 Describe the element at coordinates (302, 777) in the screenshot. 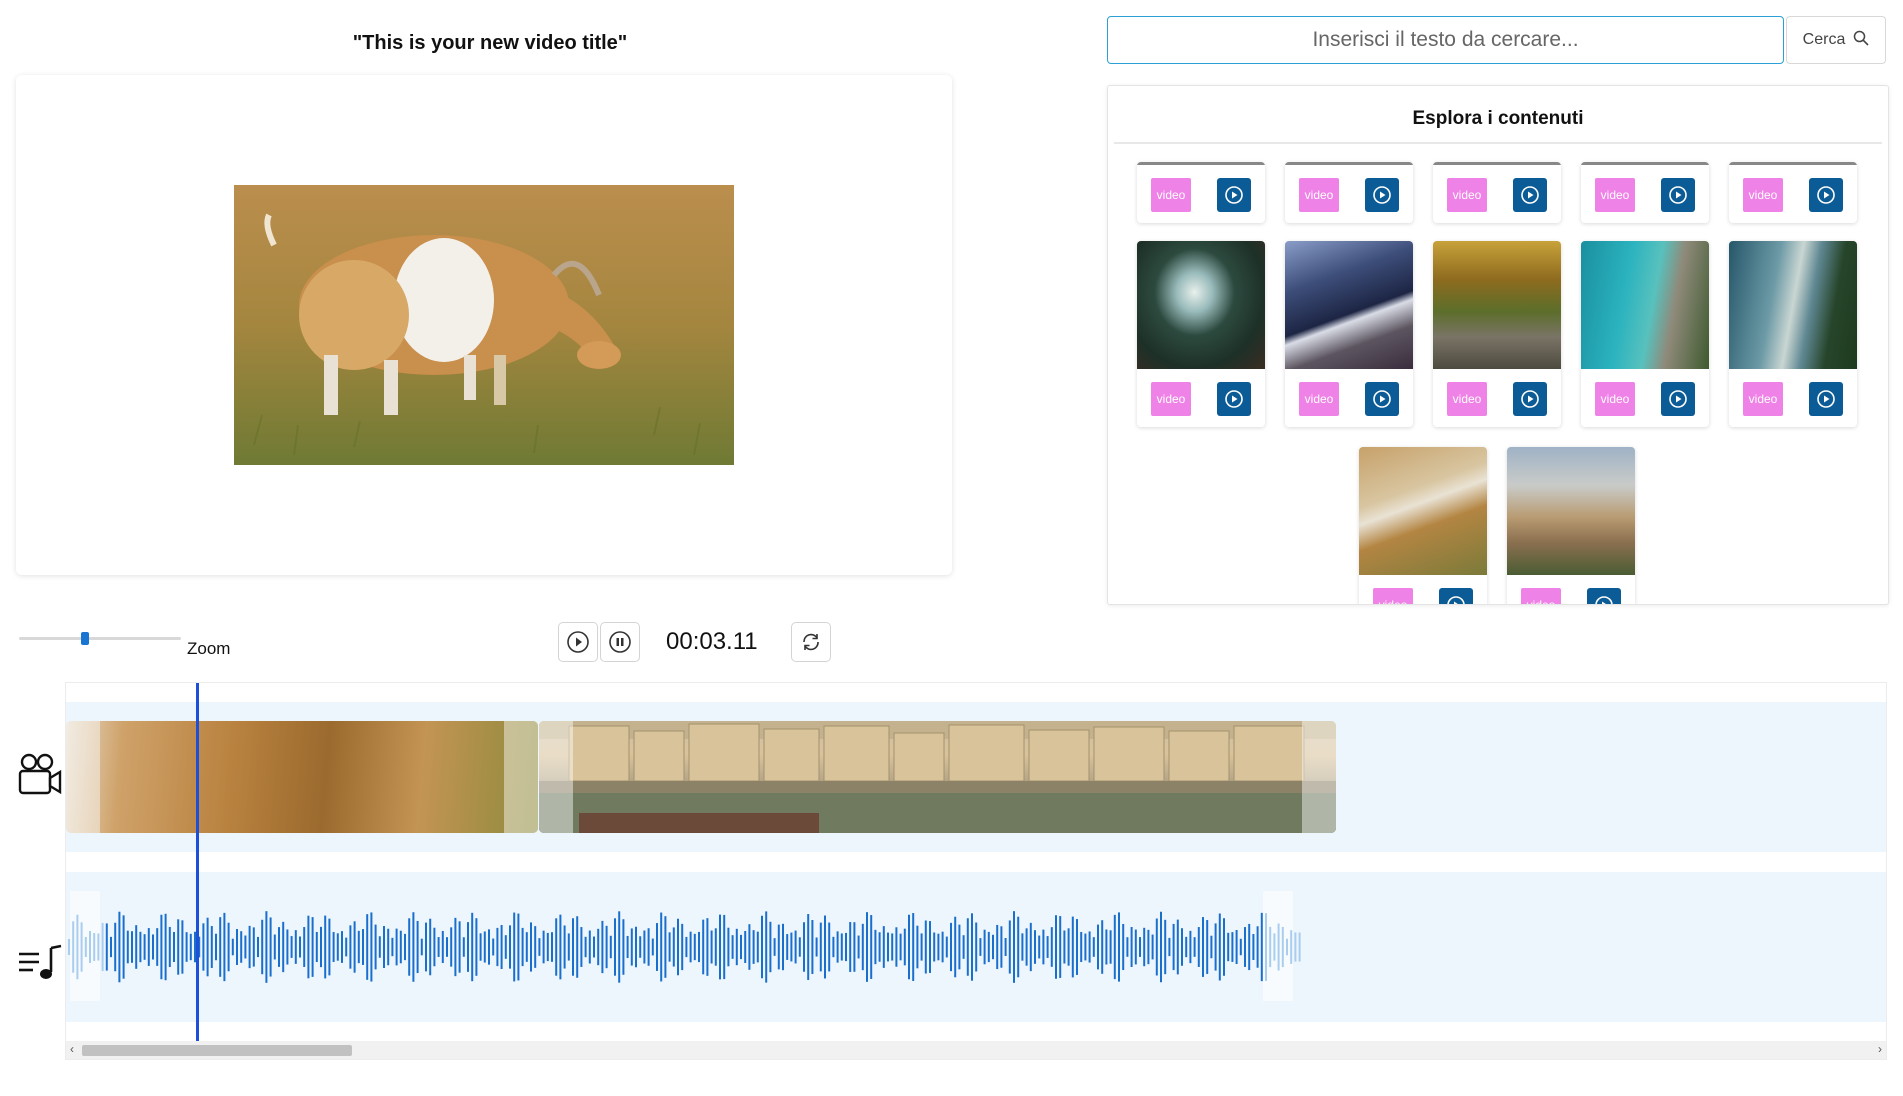

I see `video-clip-goat` at that location.